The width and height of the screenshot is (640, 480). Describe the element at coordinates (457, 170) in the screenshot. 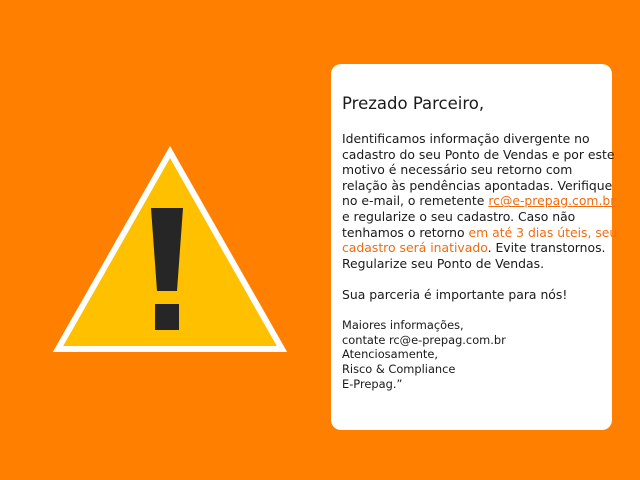

I see `body-line: motivo é necessário seu retorno com` at that location.